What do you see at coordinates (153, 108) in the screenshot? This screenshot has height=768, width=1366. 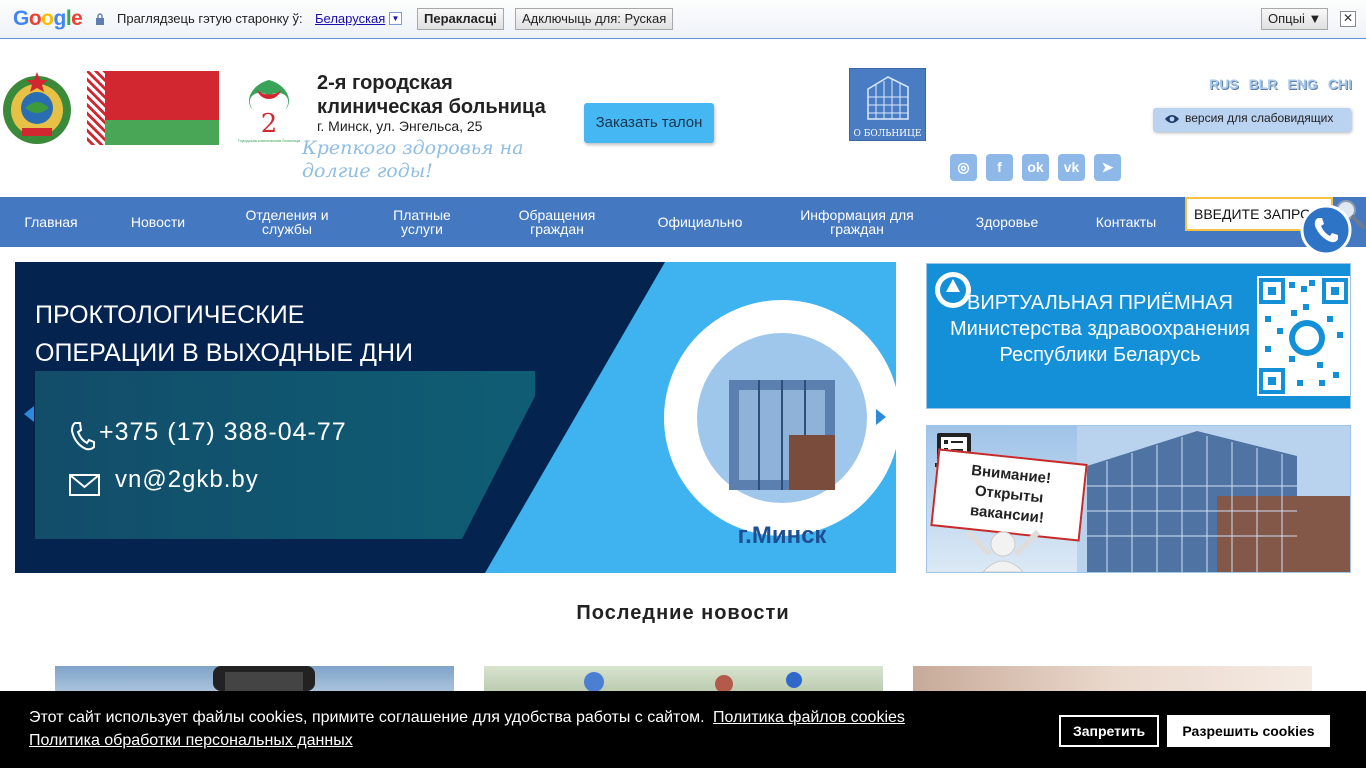 I see `national-flag` at bounding box center [153, 108].